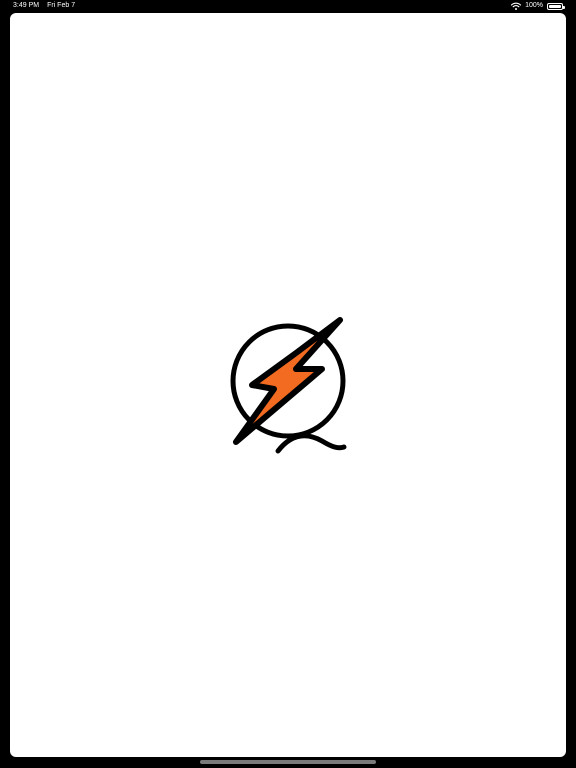  I want to click on status-date: Fri Feb 7, so click(61, 5).